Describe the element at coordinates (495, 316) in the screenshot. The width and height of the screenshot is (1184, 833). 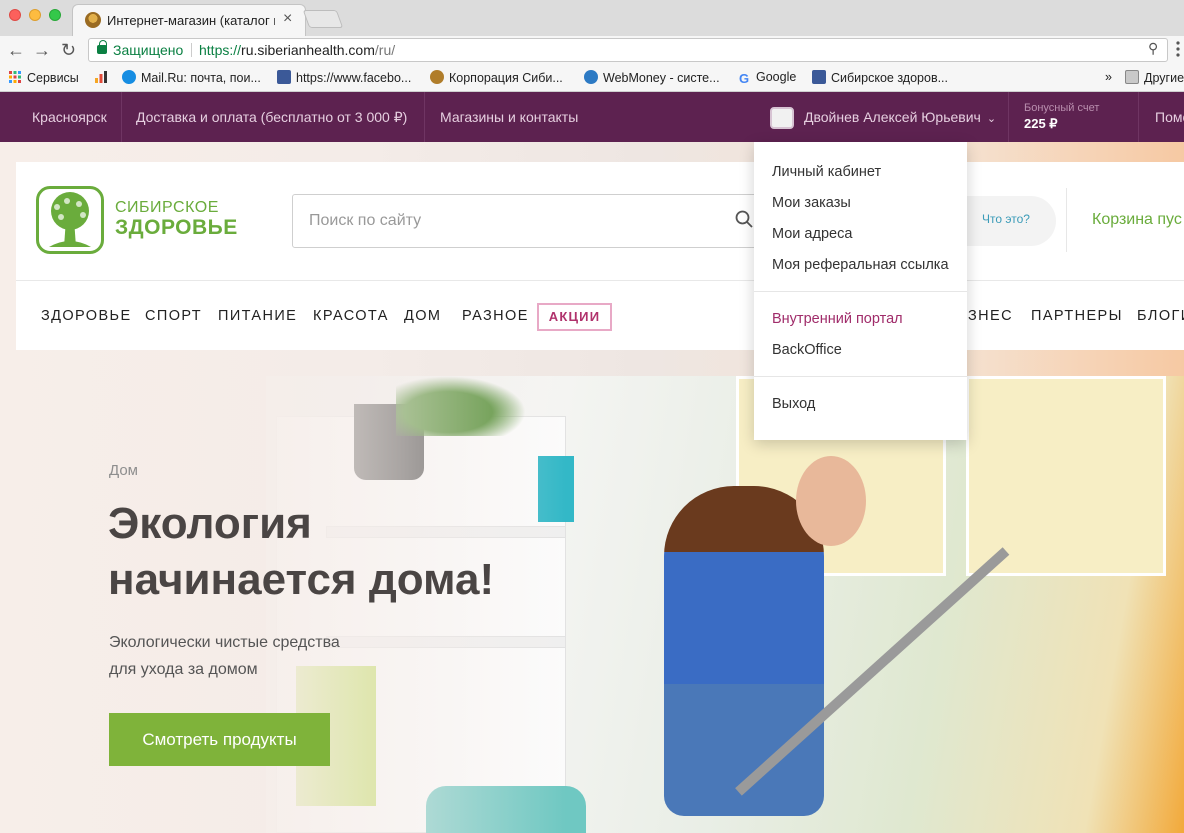
I see `nav-item-misc: РАЗНОЕ` at that location.